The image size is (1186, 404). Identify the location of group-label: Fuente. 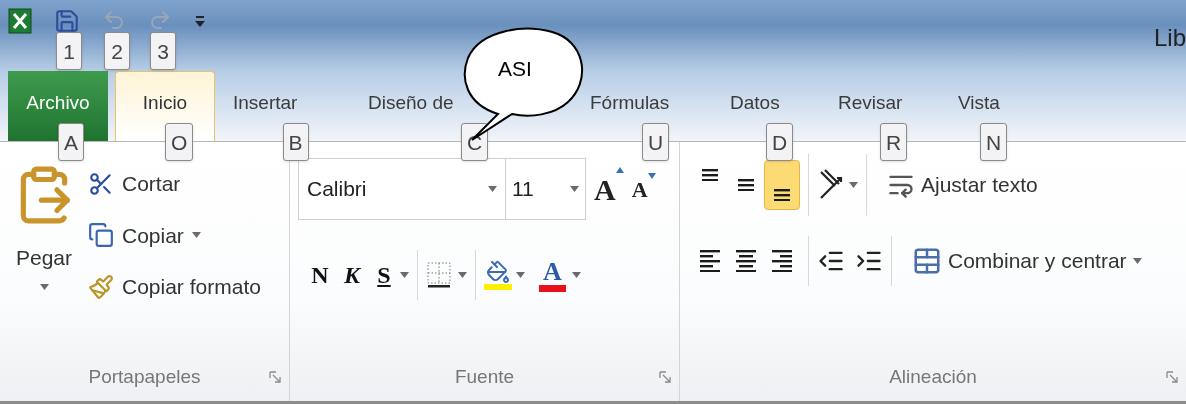
(484, 376).